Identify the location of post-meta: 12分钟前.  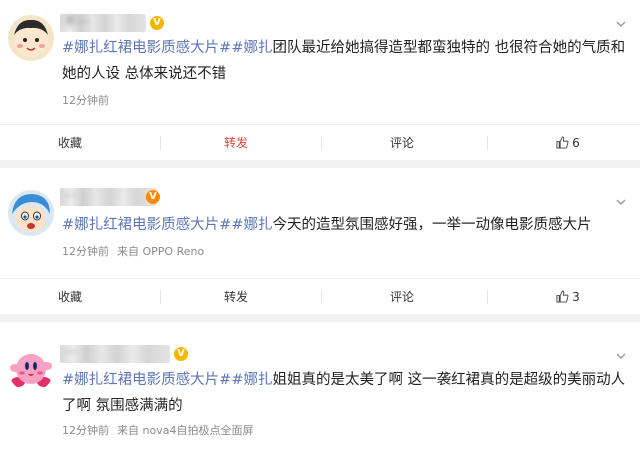
(85, 100).